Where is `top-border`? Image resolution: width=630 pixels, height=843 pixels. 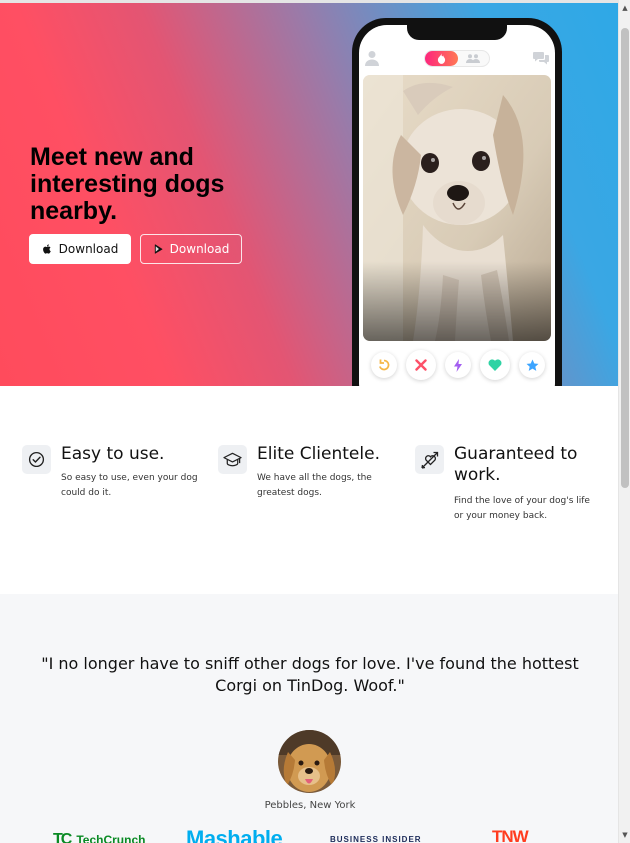
top-border is located at coordinates (309, 1).